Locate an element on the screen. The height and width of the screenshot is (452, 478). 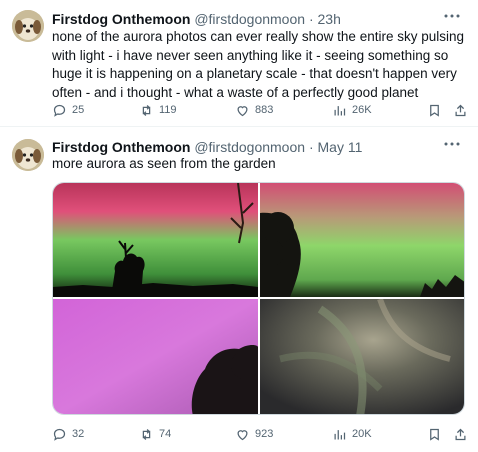
reply-button: 32 is located at coordinates (68, 434).